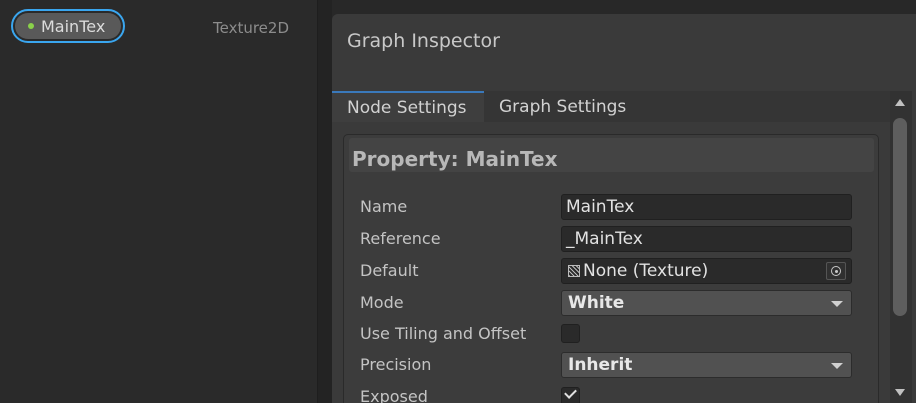 Image resolution: width=916 pixels, height=403 pixels. Describe the element at coordinates (612, 334) in the screenshot. I see `use-tiling-row: Use Tiling and Offset` at that location.